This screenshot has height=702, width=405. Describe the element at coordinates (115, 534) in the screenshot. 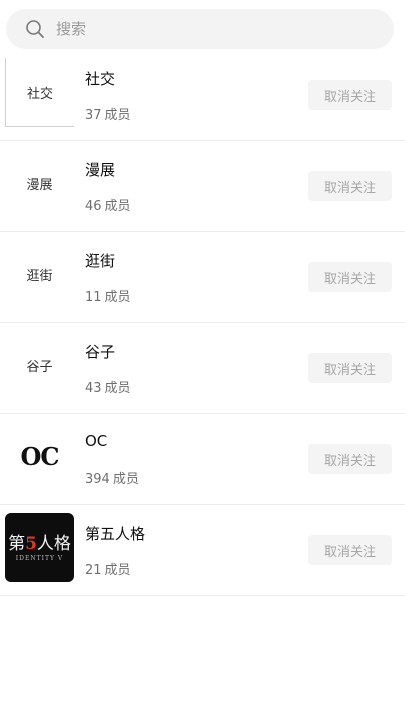

I see `group-name: 第五人格` at that location.